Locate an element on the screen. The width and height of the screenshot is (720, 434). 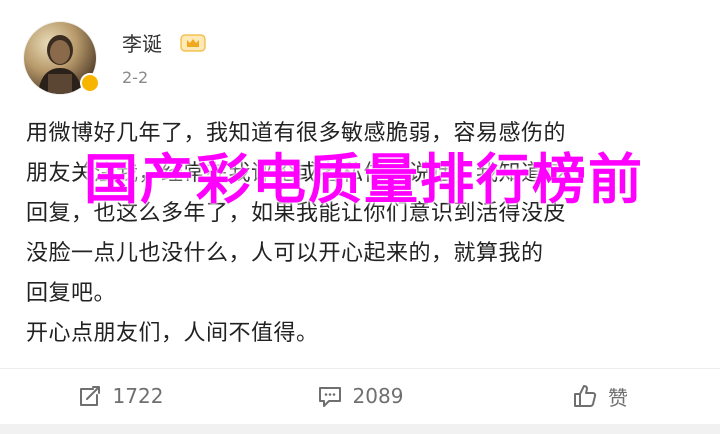
content-line: 回复吧。 is located at coordinates (71, 293).